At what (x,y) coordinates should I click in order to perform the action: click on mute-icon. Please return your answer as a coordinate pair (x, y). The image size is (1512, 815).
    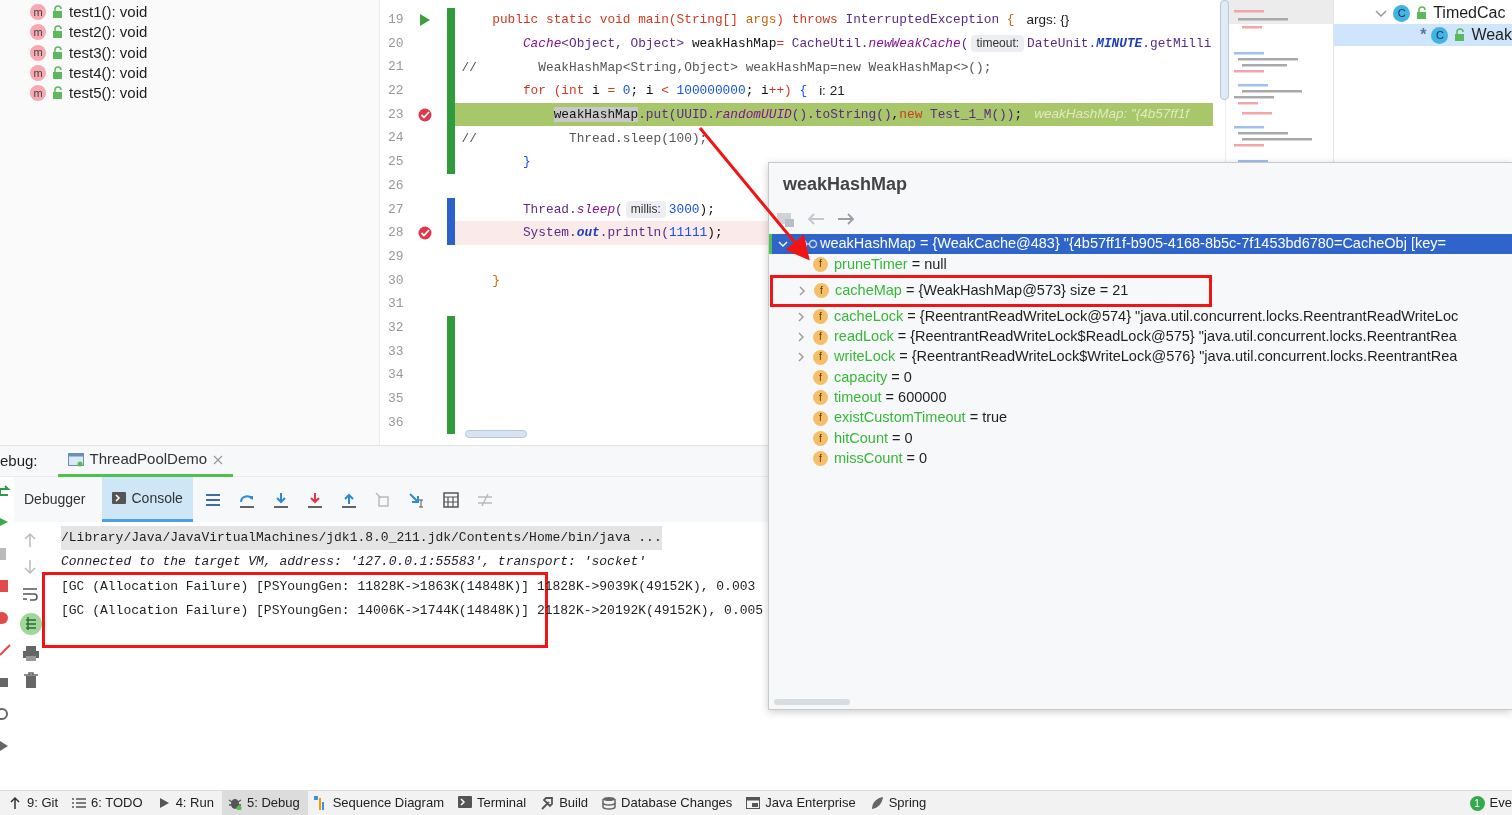
    Looking at the image, I should click on (6, 650).